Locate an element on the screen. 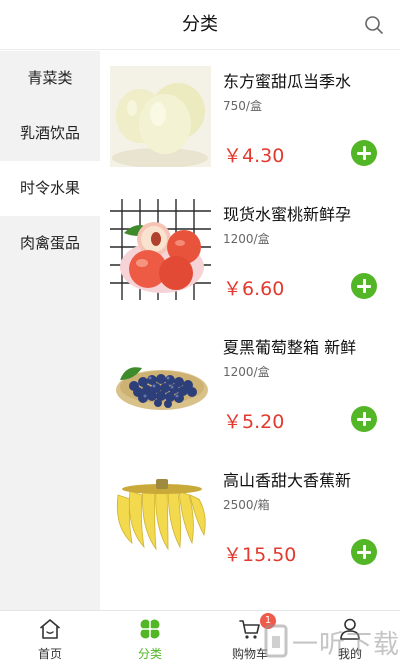 This screenshot has height=666, width=400. product-name: 高山香甜大香蕉新 is located at coordinates (287, 480).